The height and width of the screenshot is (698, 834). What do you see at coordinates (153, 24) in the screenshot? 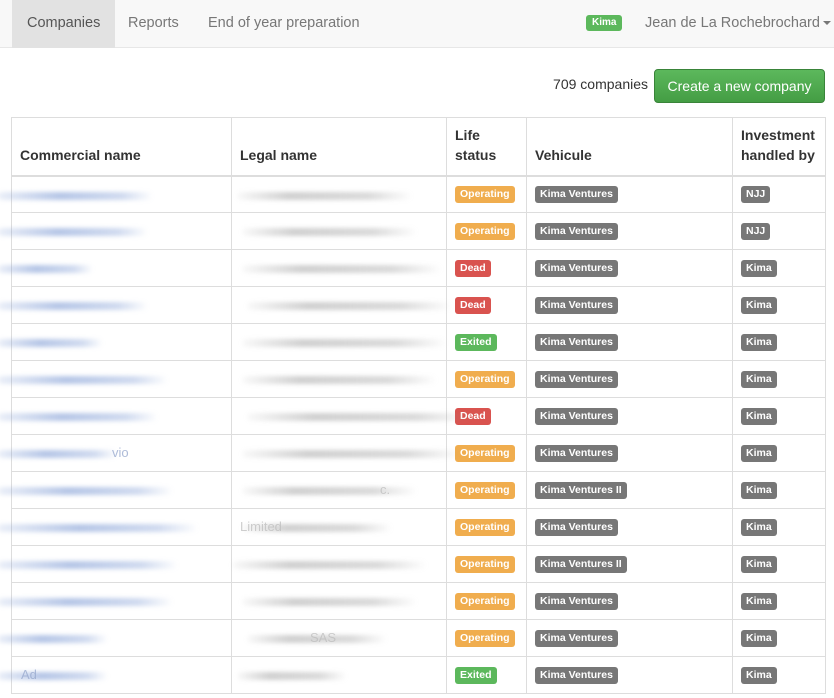
I see `tab-reports: Reports` at bounding box center [153, 24].